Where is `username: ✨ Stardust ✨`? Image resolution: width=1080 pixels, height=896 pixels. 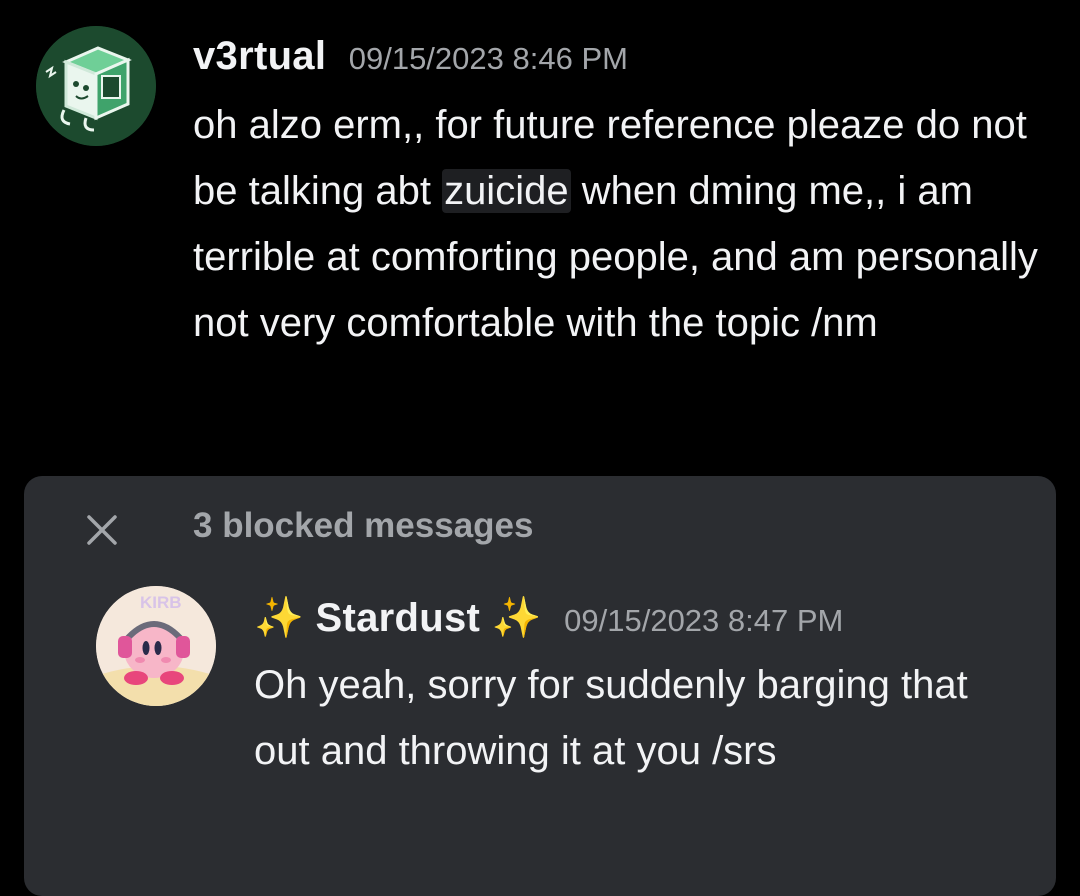
username: ✨ Stardust ✨ is located at coordinates (398, 618).